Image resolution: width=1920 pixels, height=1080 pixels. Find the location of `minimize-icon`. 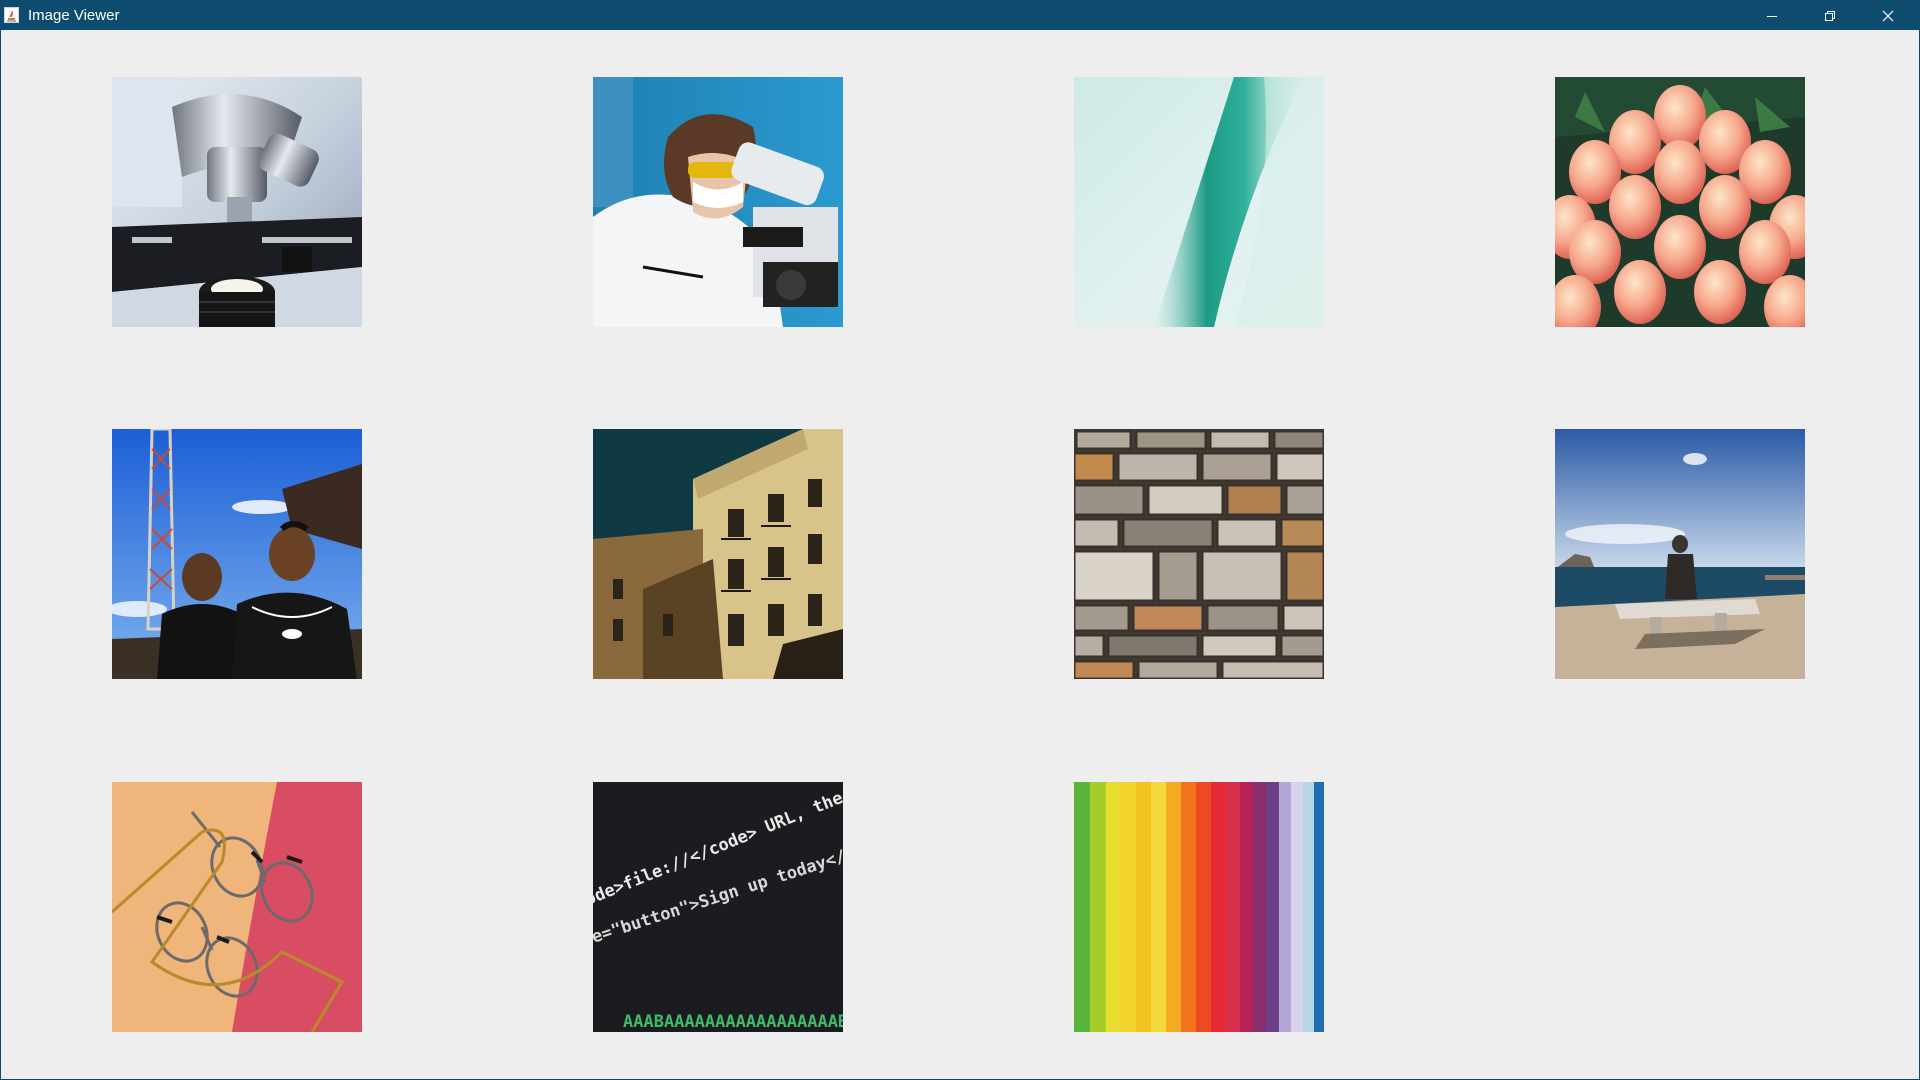

minimize-icon is located at coordinates (1772, 16).